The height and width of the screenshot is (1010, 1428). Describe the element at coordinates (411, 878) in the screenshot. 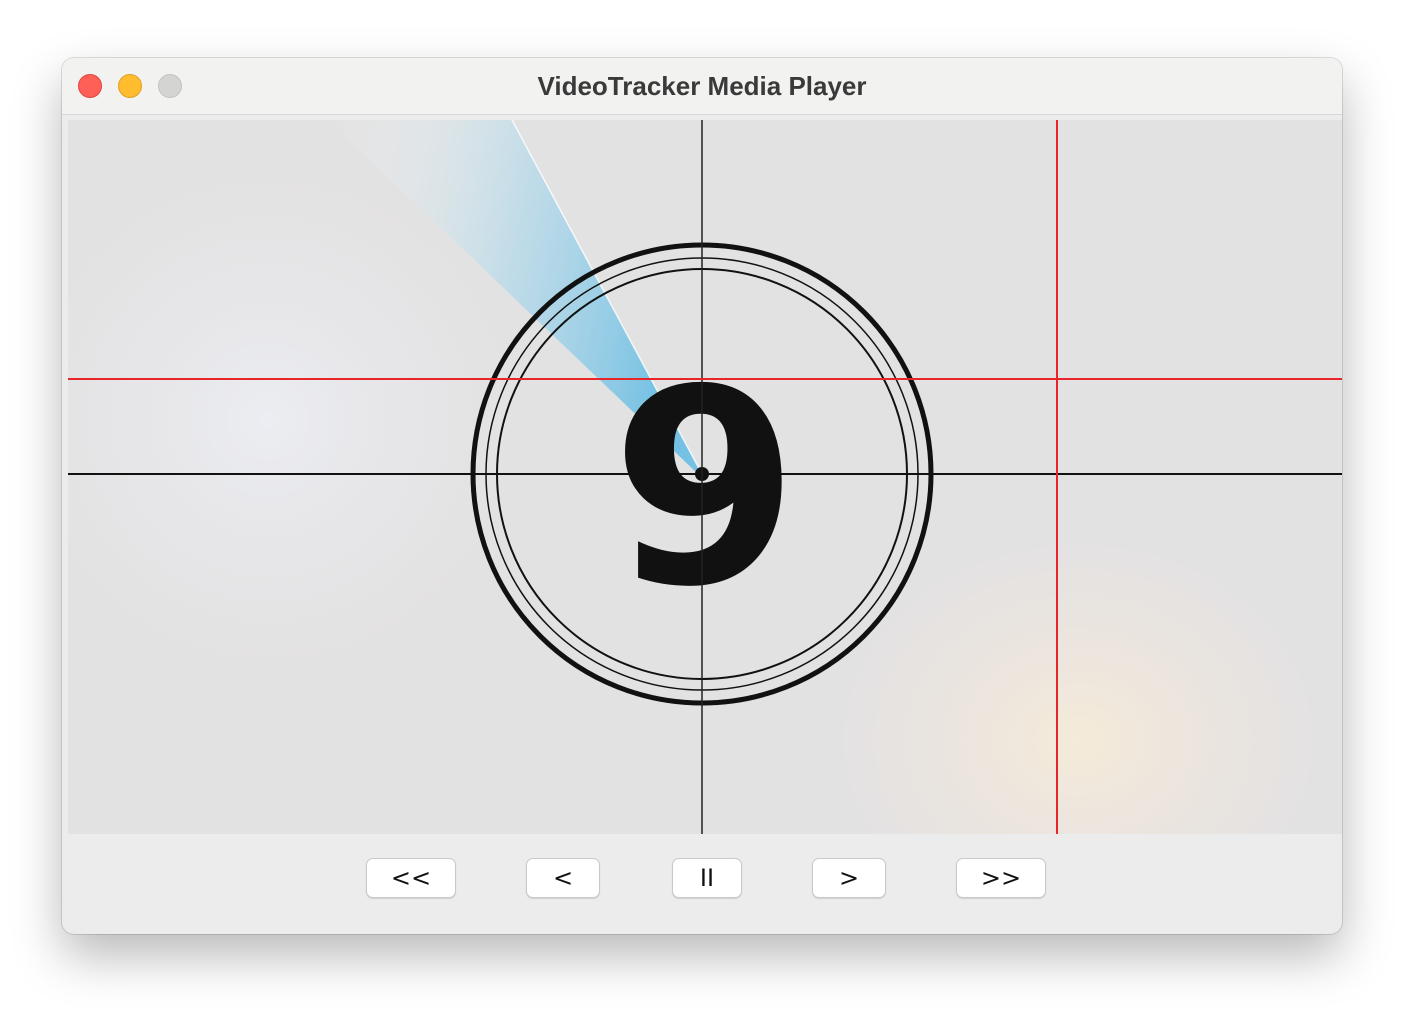

I see `rewind-button: <<` at that location.